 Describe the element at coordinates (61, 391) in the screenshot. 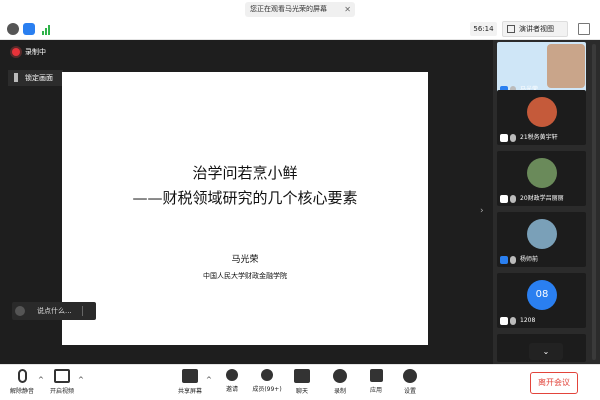

I see `start-video-label: 开启视频` at that location.